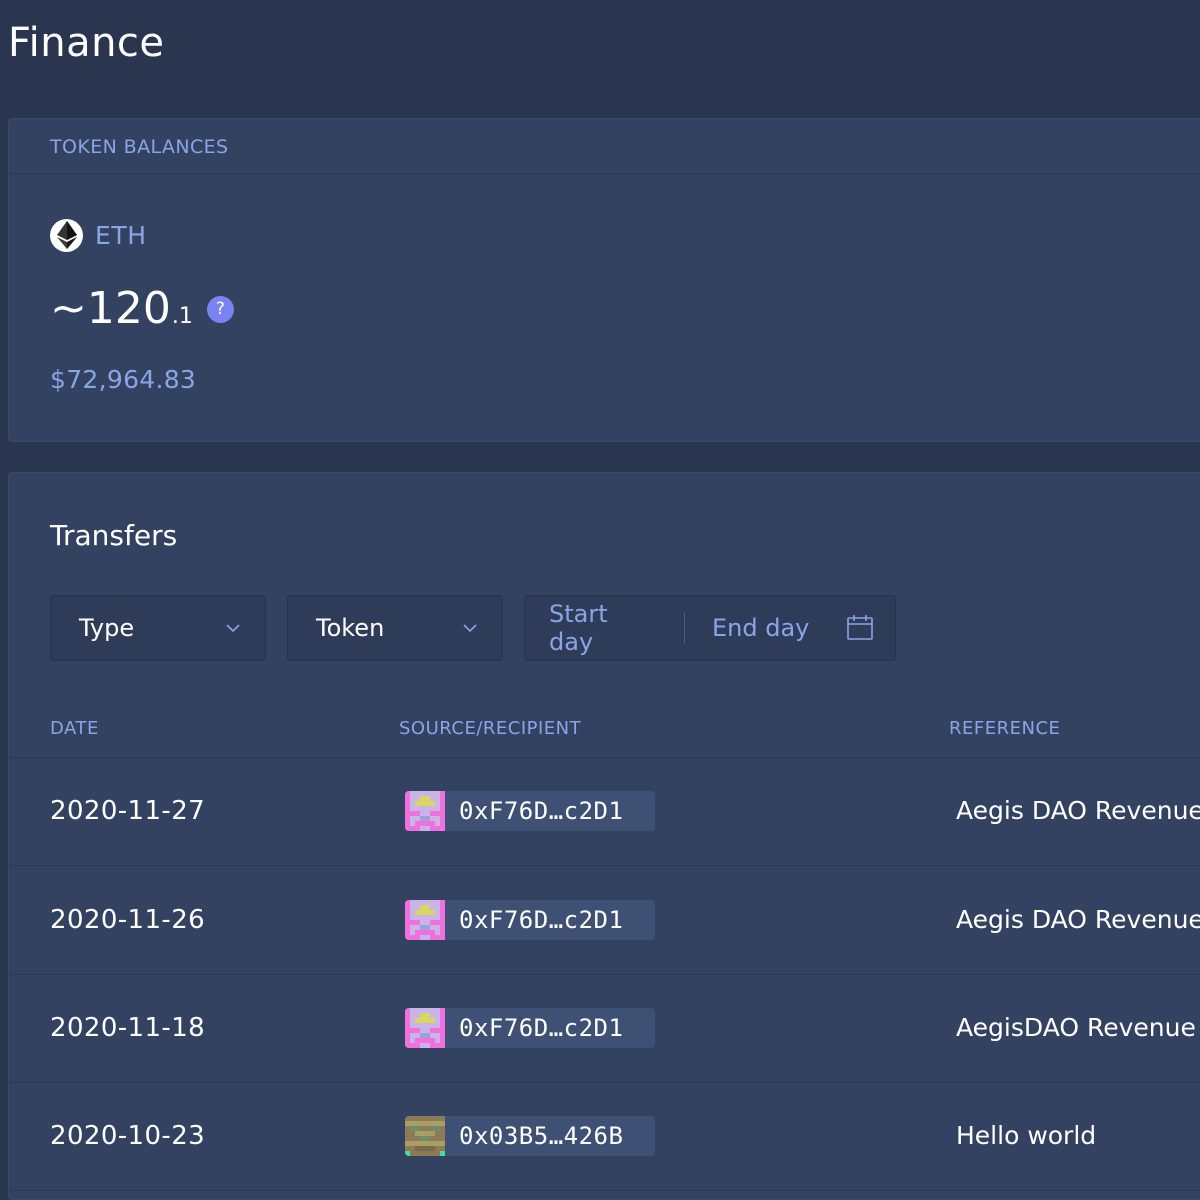  What do you see at coordinates (114, 535) in the screenshot?
I see `transfers-title: Transfers` at bounding box center [114, 535].